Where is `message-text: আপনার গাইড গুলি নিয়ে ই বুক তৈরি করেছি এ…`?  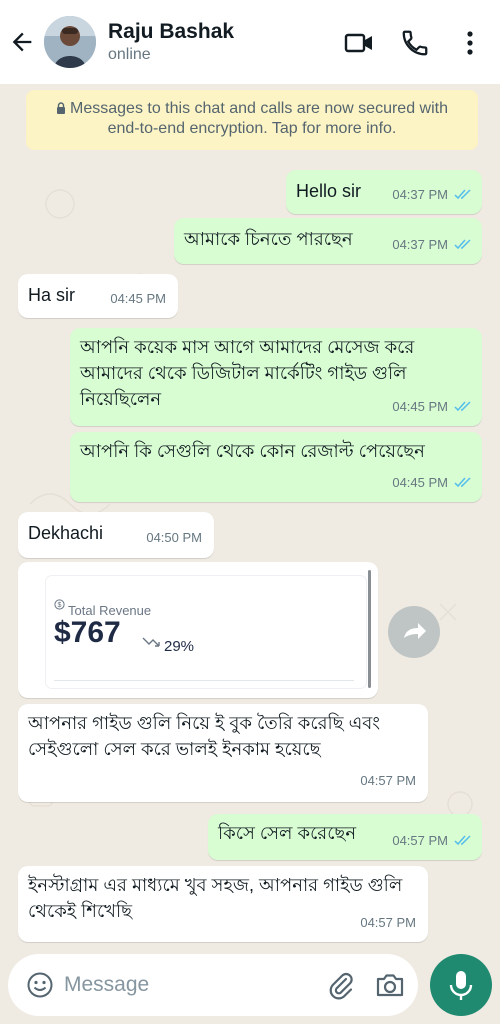 message-text: আপনার গাইড গুলি নিয়ে ই বুক তৈরি করেছি এ… is located at coordinates (204, 736).